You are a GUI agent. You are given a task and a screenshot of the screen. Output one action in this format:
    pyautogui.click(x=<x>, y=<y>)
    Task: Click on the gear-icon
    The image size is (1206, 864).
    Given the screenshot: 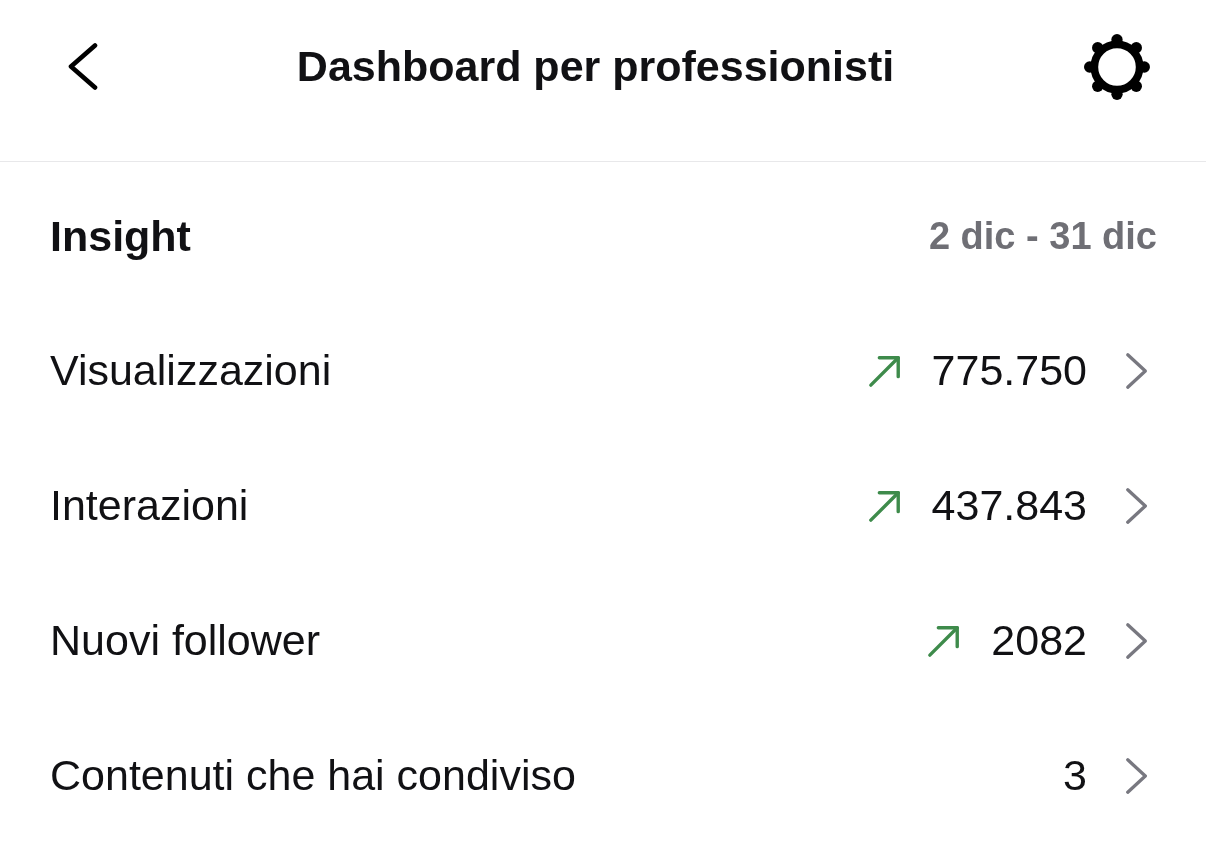 What is the action you would take?
    pyautogui.click(x=1117, y=66)
    